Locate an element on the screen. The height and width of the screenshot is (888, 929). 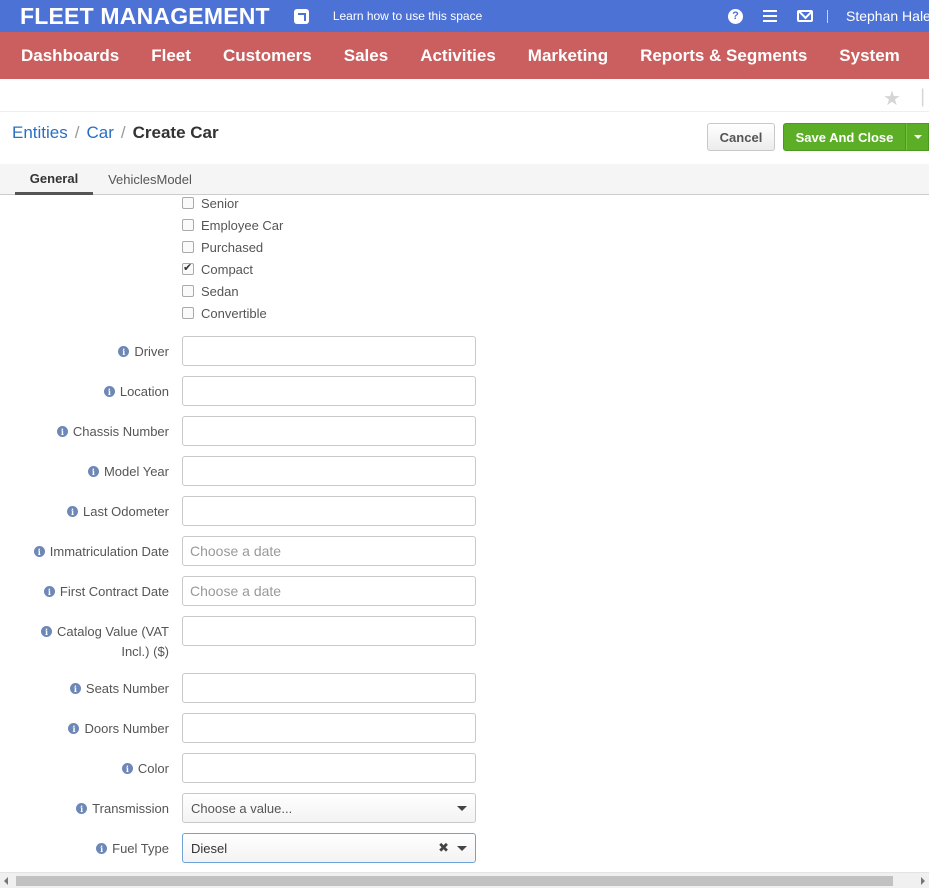
tab-general: General is located at coordinates (54, 179).